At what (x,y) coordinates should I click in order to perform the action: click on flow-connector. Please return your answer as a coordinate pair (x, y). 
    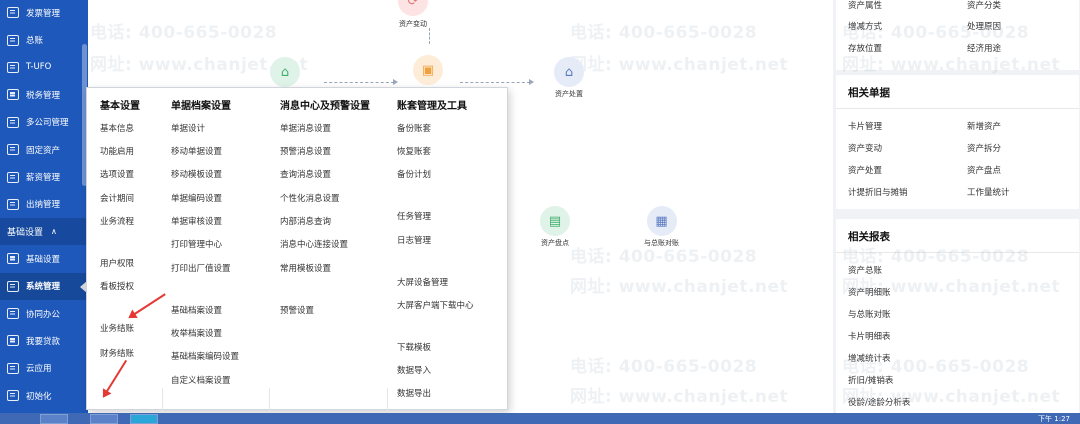
    Looking at the image, I should click on (429, 36).